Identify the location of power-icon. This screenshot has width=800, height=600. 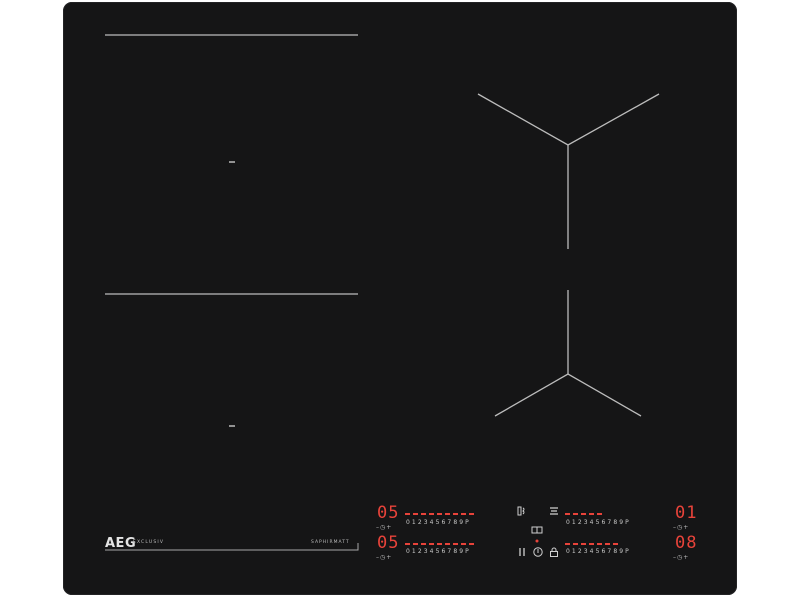
(538, 552).